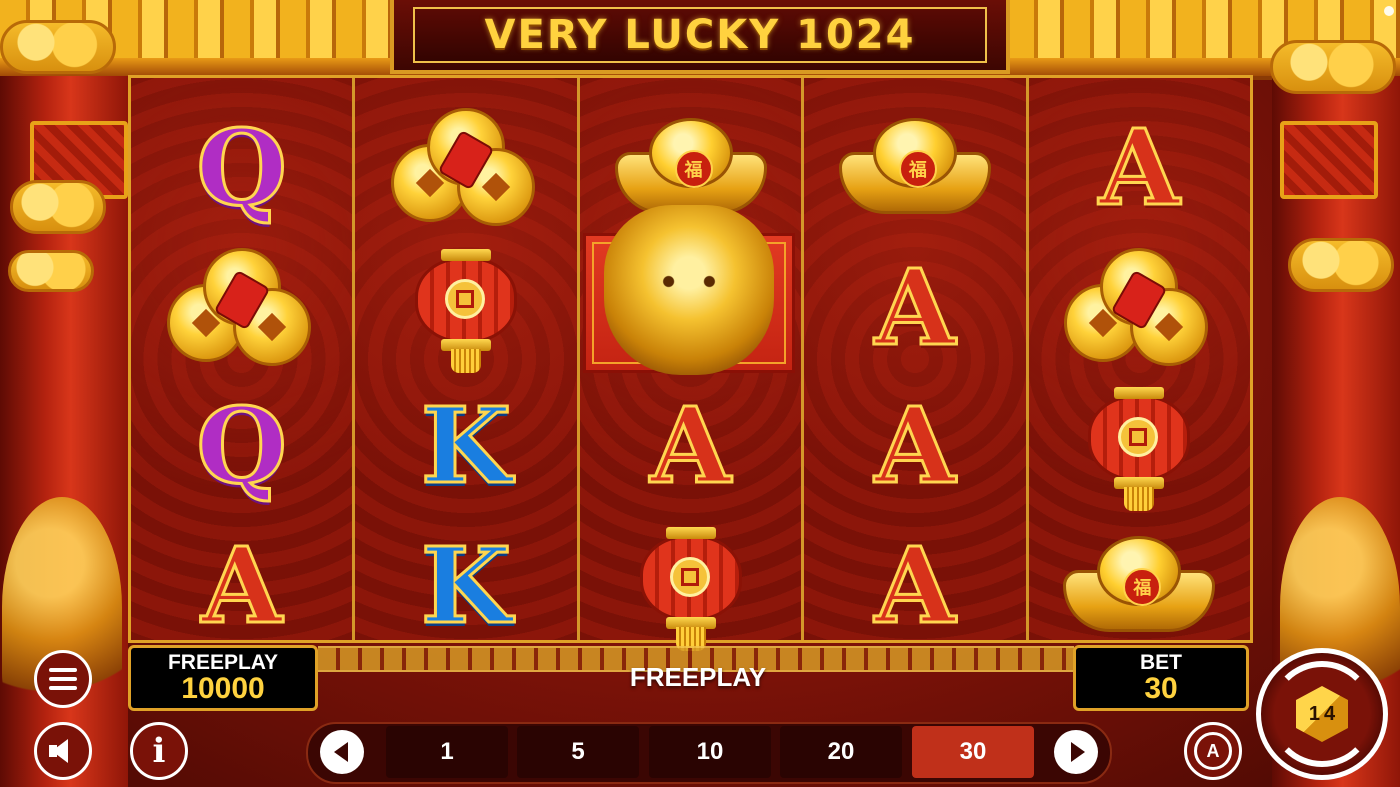  I want to click on freeplay-panel: FREEPLAY 10000, so click(223, 678).